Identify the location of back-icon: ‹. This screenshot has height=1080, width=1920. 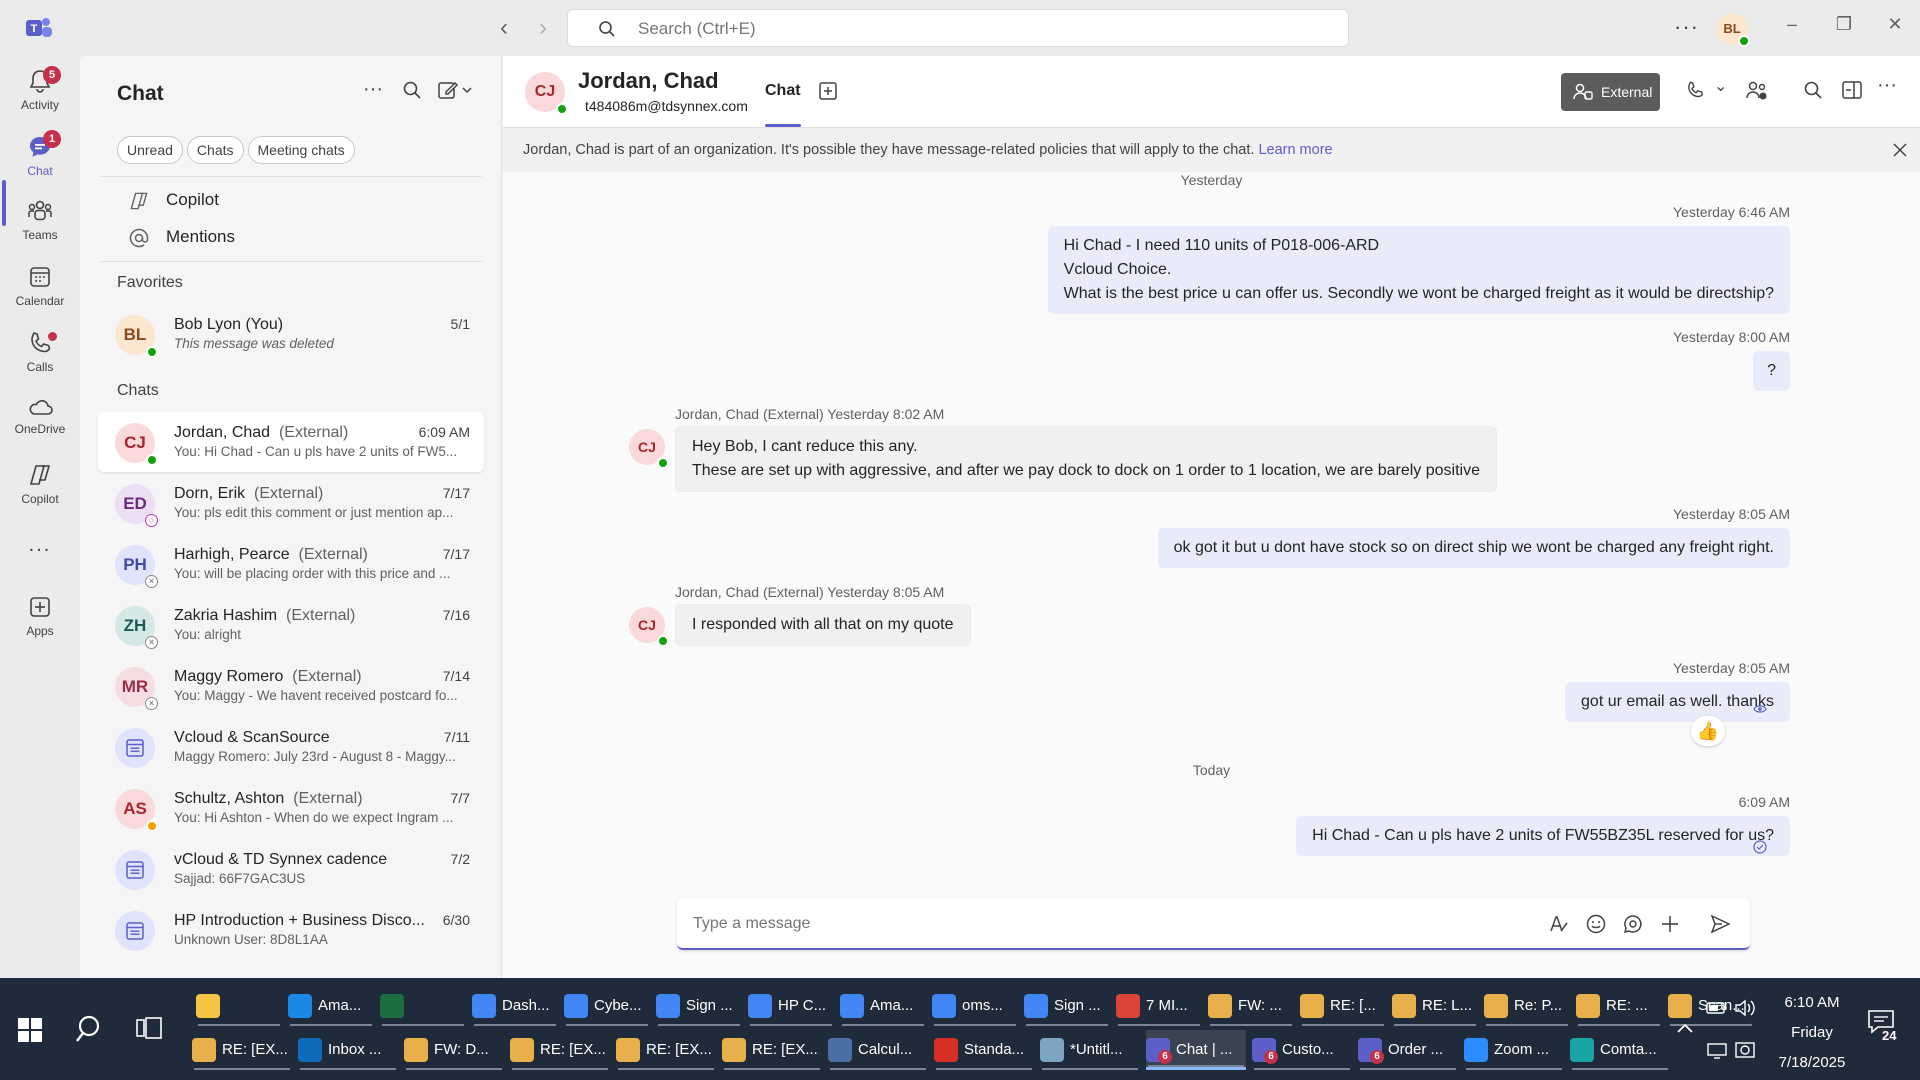
(504, 28).